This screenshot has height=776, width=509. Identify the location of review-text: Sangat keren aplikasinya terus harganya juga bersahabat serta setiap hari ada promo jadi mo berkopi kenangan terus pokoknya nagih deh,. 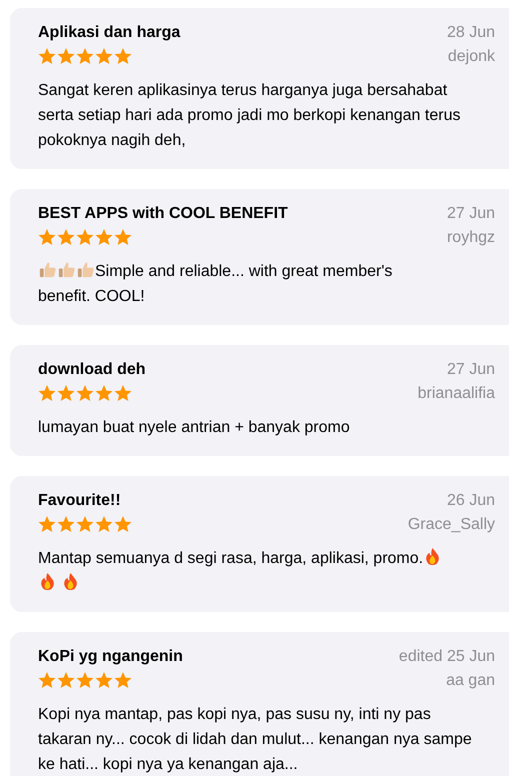
(249, 115).